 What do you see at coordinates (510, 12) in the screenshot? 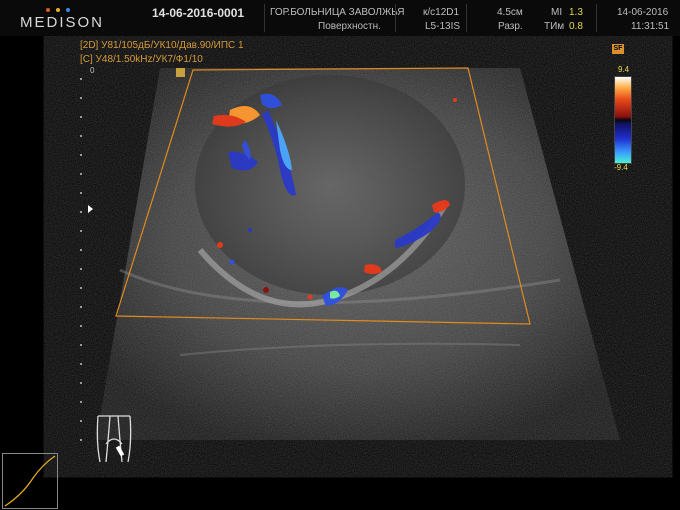
I see `depth-value: 4.5см` at bounding box center [510, 12].